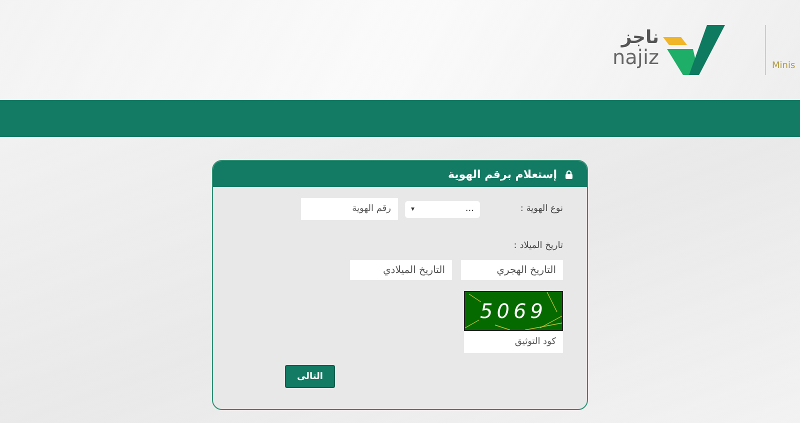 The height and width of the screenshot is (423, 800). I want to click on logo-text: najiz, so click(635, 57).